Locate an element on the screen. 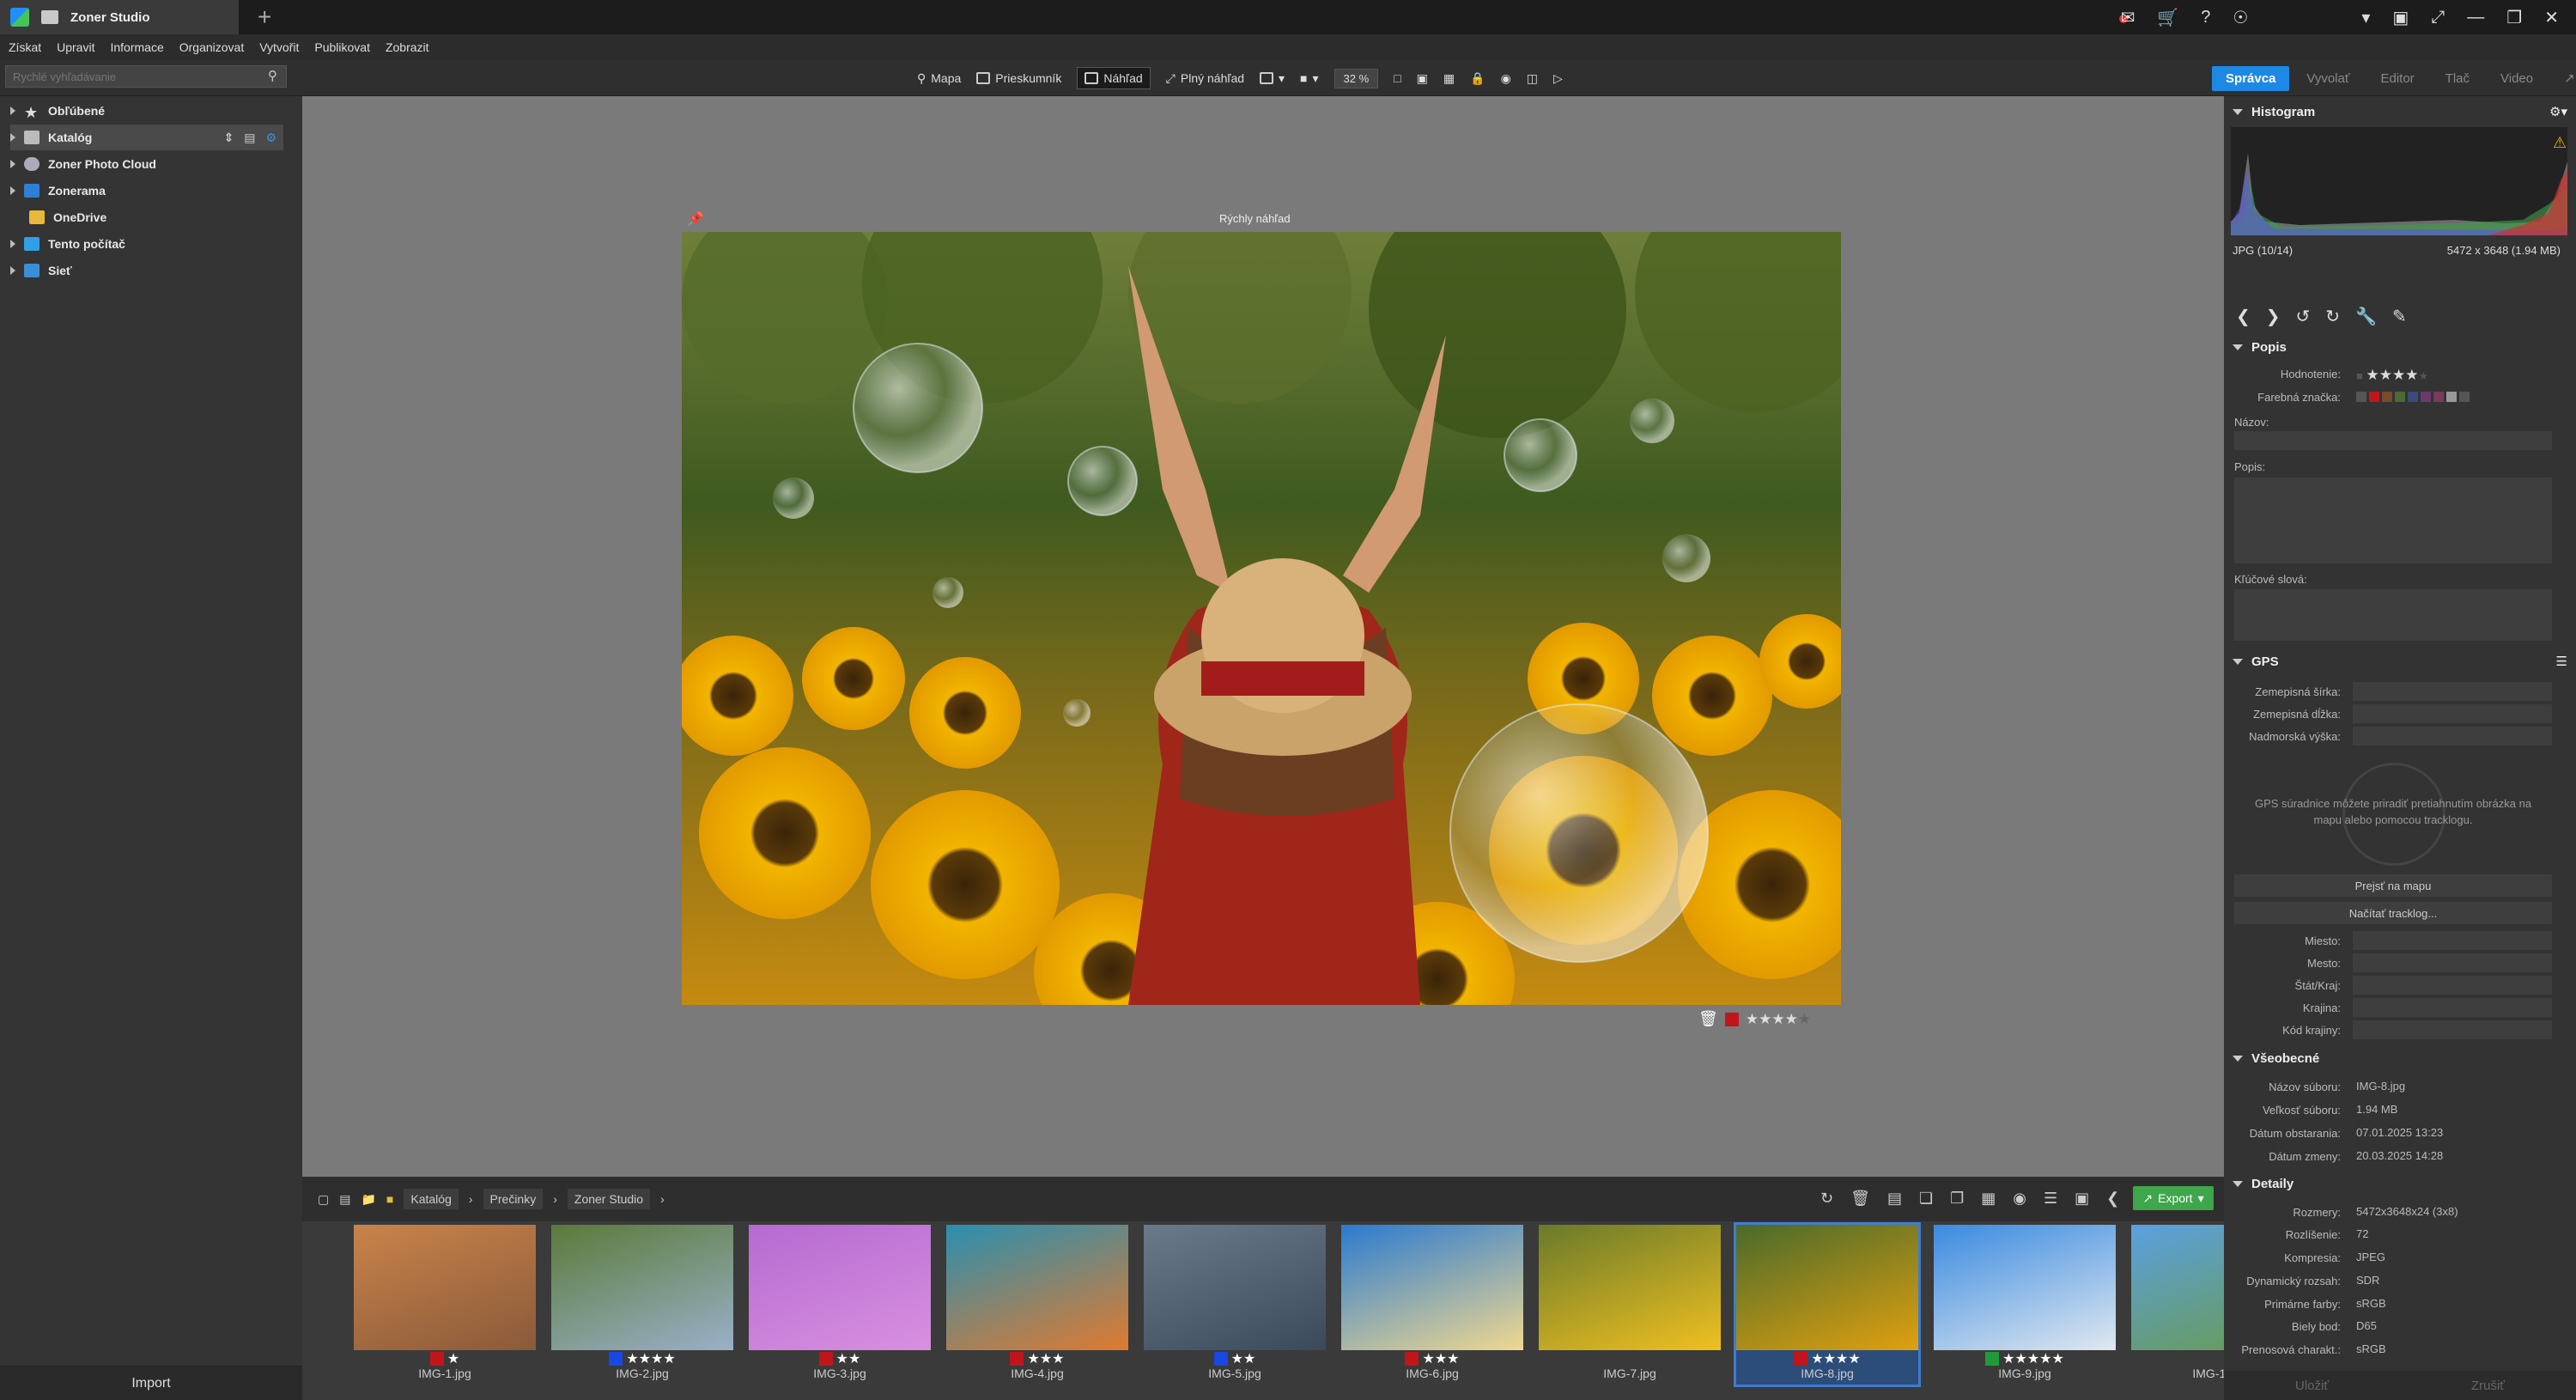 The height and width of the screenshot is (1400, 2576). tools-icon: 🔧 is located at coordinates (2366, 317).